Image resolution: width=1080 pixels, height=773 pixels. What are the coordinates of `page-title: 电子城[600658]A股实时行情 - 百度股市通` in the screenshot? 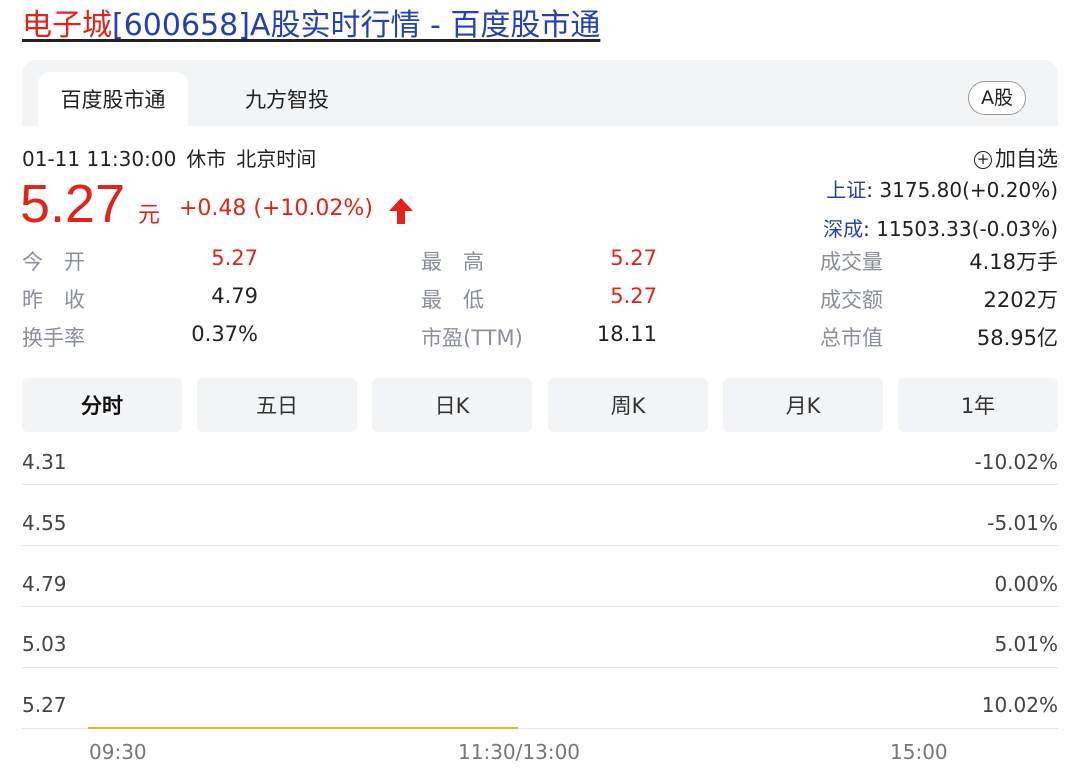 It's located at (311, 26).